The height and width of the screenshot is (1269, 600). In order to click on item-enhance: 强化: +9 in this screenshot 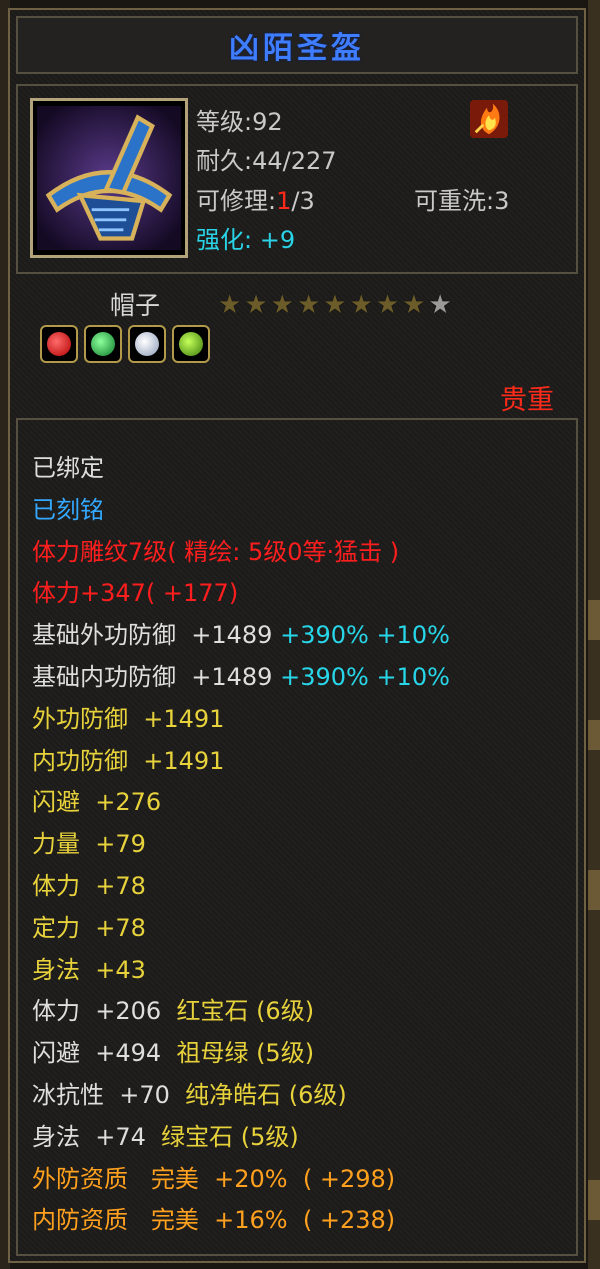, I will do `click(246, 240)`.